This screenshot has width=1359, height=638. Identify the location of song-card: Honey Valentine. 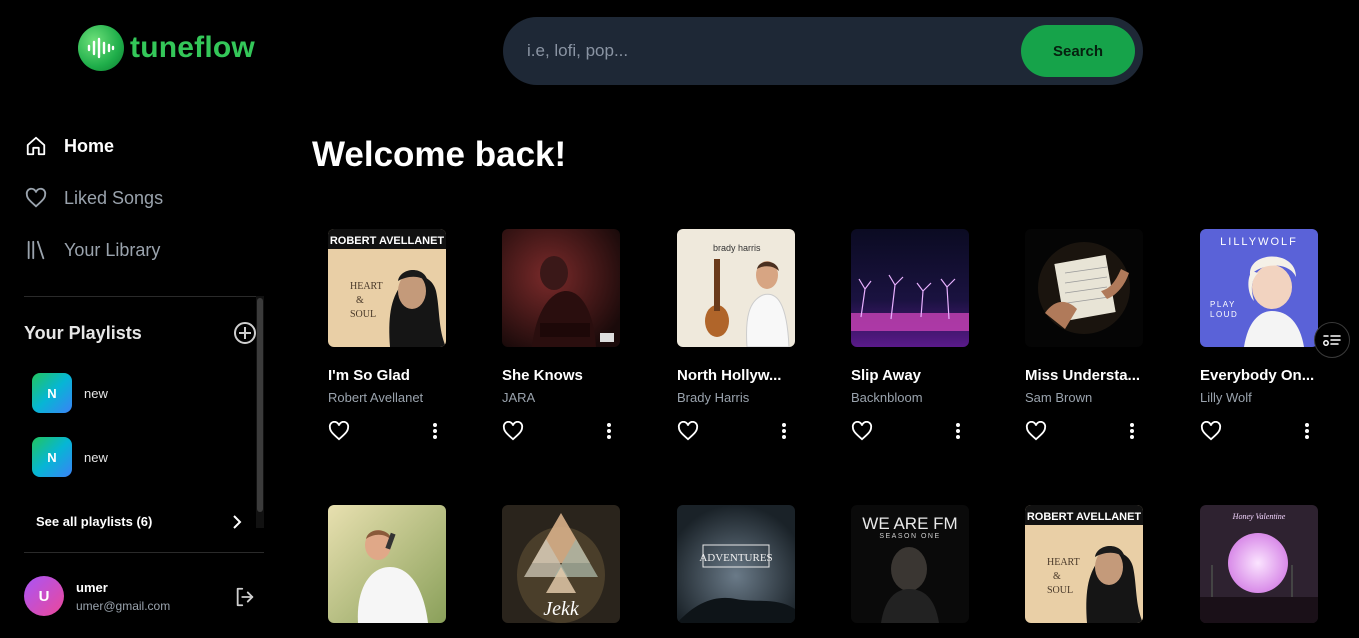
(1260, 564).